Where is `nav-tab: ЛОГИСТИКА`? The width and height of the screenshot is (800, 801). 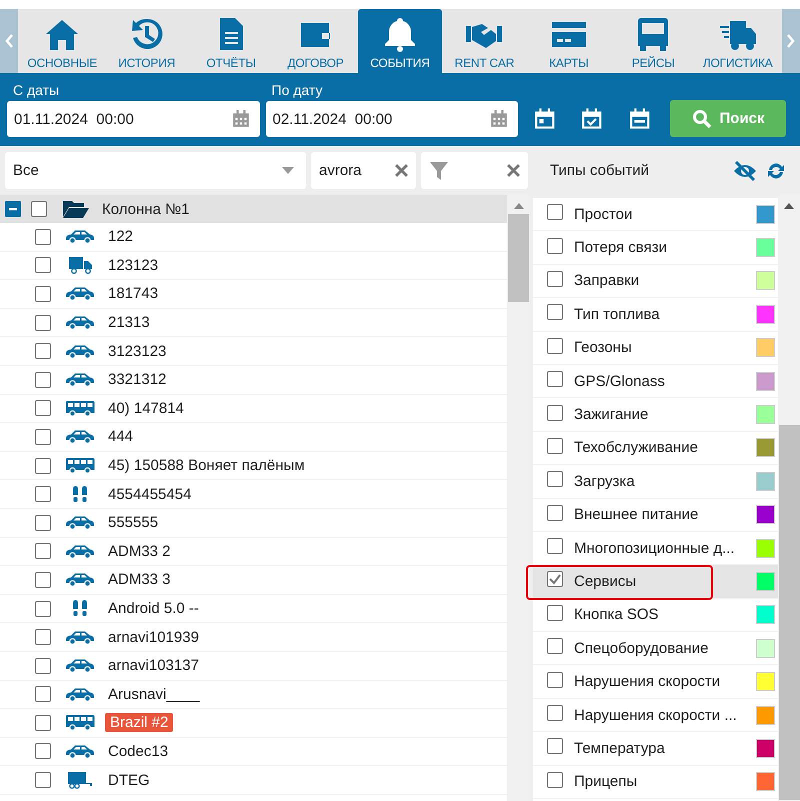 nav-tab: ЛОГИСТИКА is located at coordinates (738, 41).